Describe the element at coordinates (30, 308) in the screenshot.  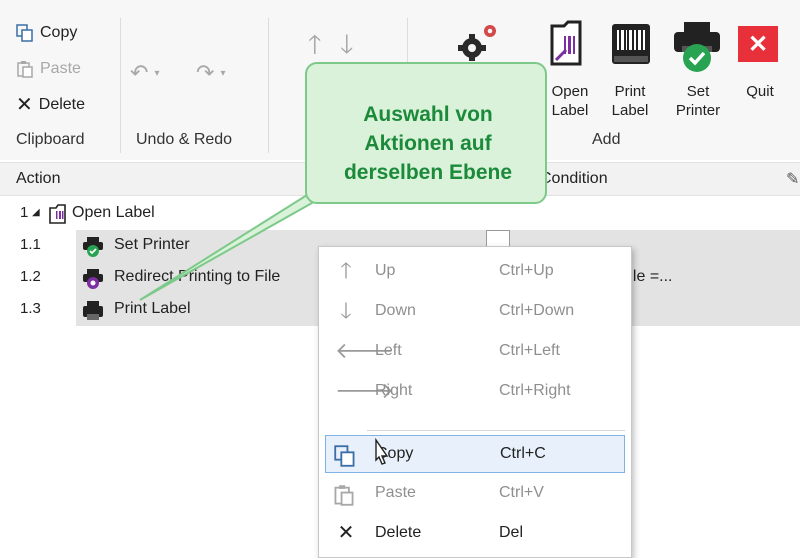
I see `row-number: 1.3` at that location.